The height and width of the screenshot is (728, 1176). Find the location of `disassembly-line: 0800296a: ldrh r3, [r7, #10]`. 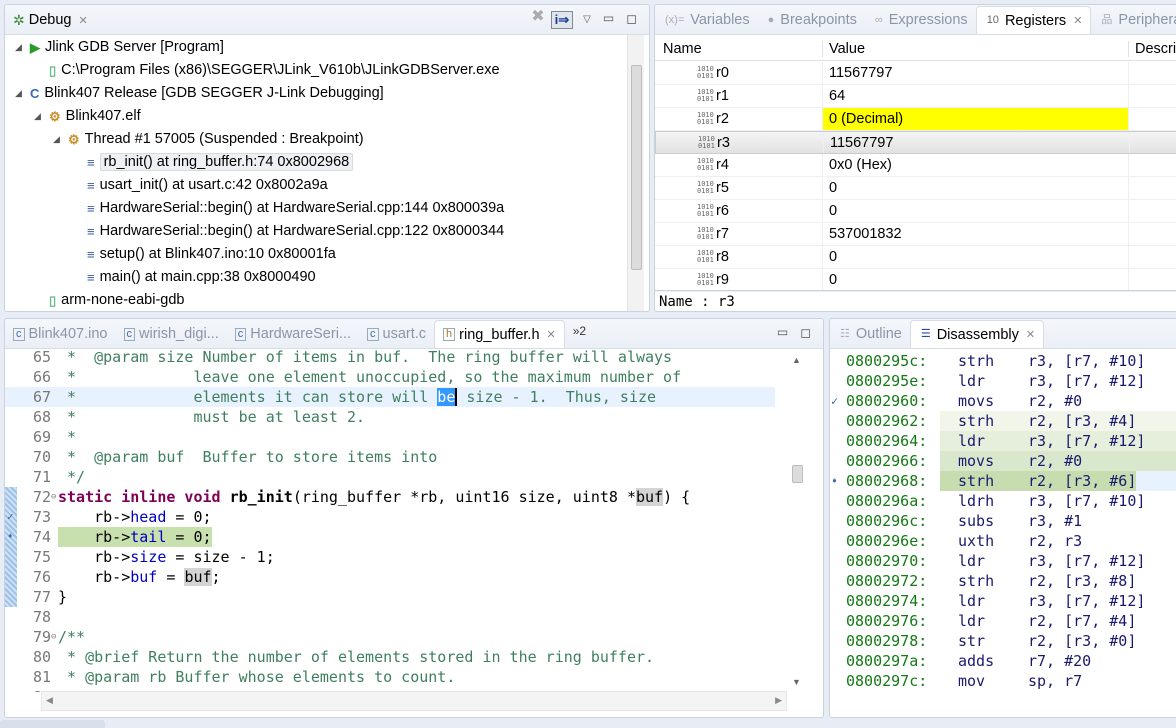

disassembly-line: 0800296a: ldrh r3, [r7, #10] is located at coordinates (1003, 501).